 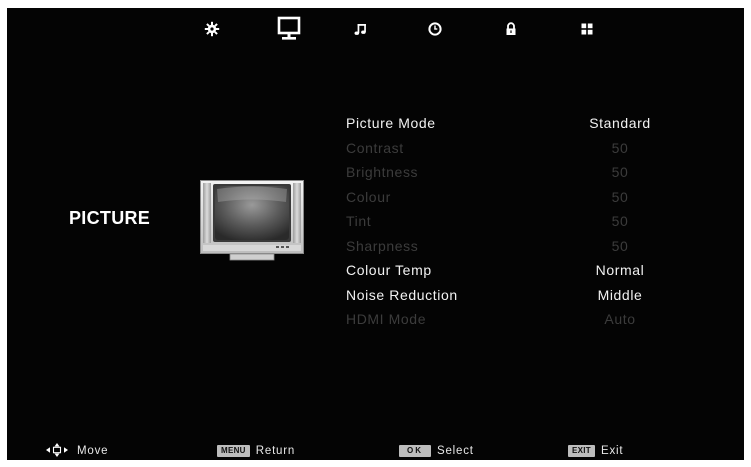 I want to click on ok-key-icon: OK, so click(x=415, y=451).